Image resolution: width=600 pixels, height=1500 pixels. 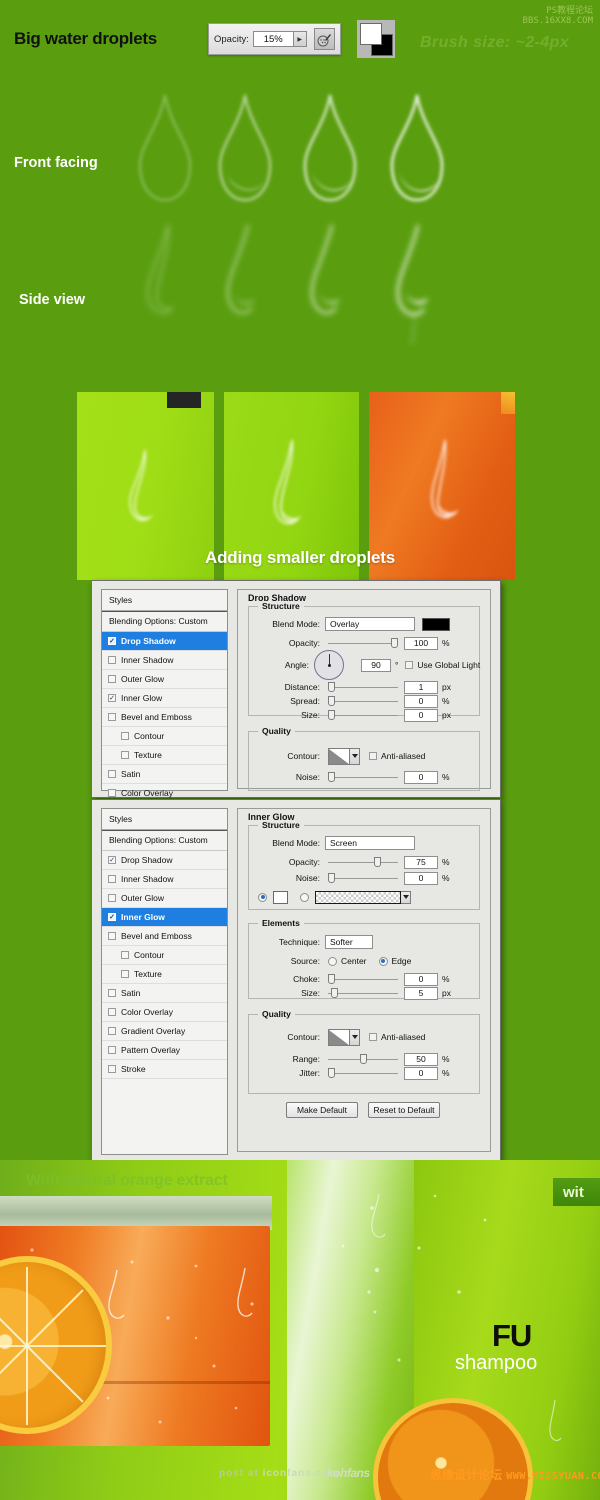 I want to click on jitter-slider, so click(x=363, y=1073).